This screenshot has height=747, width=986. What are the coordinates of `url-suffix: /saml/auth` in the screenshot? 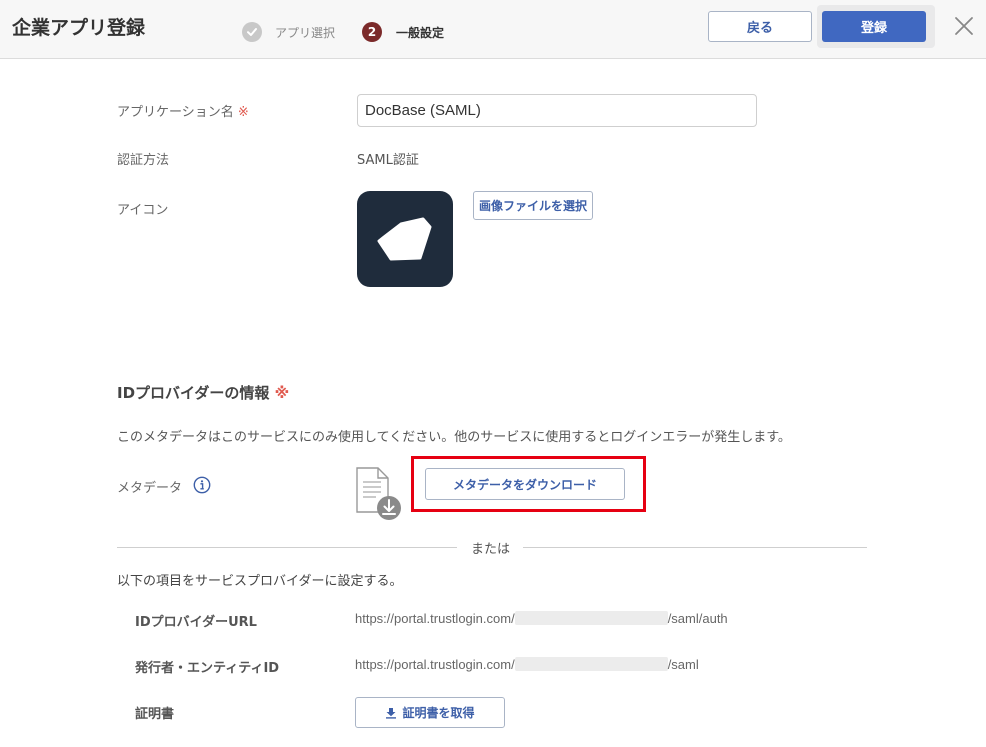 It's located at (697, 618).